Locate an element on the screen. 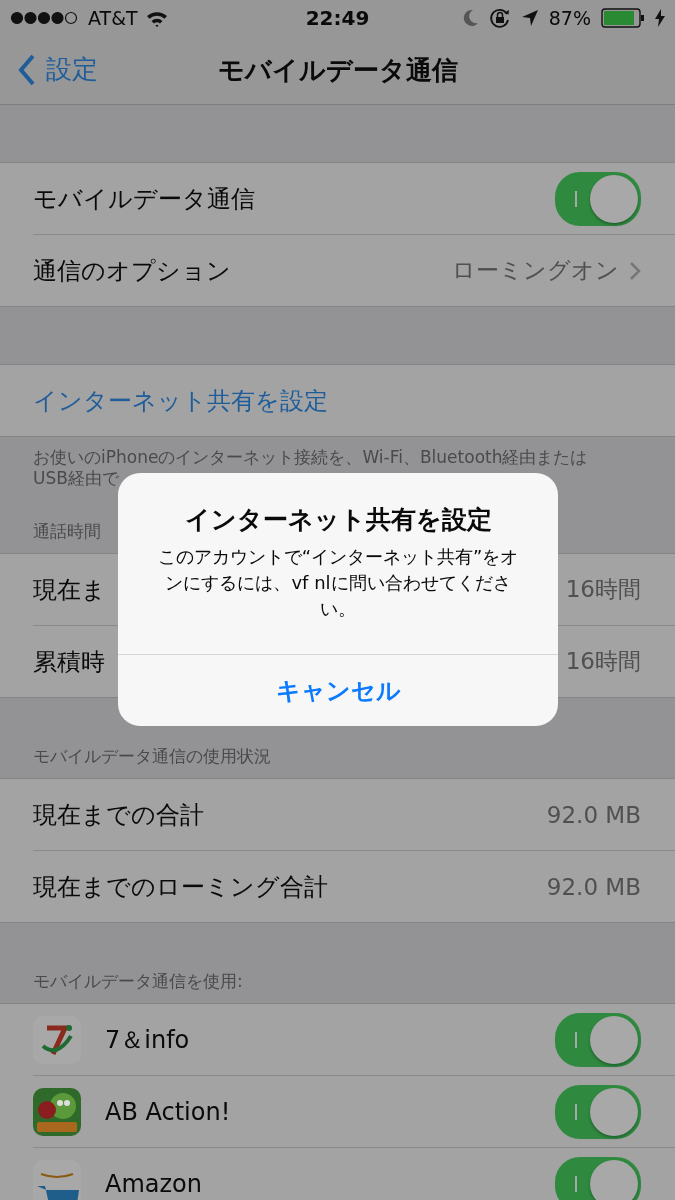 The image size is (675, 1200). signal-icon is located at coordinates (45, 18).